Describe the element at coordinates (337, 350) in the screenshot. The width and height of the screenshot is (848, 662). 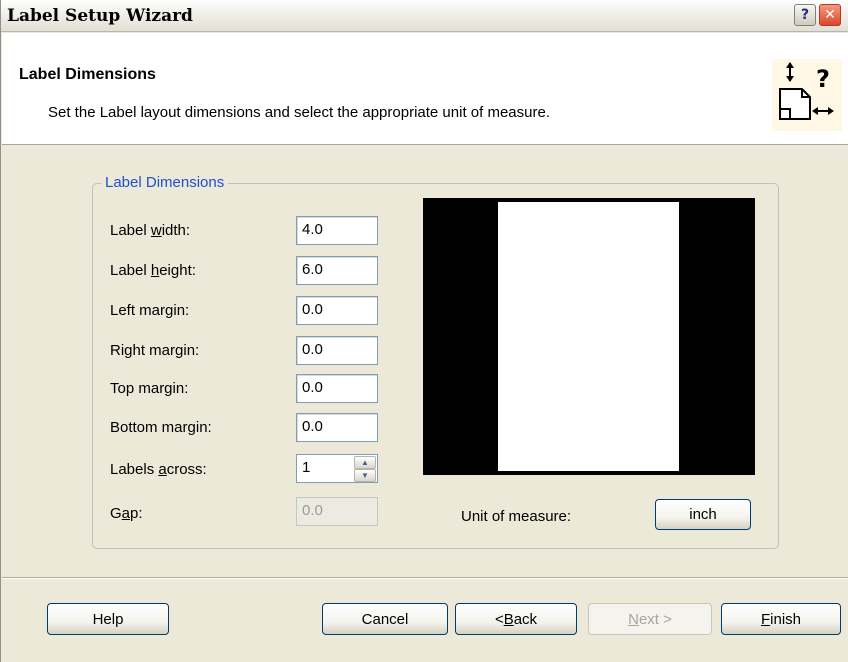
I see `right-margin-input: 0.0` at that location.